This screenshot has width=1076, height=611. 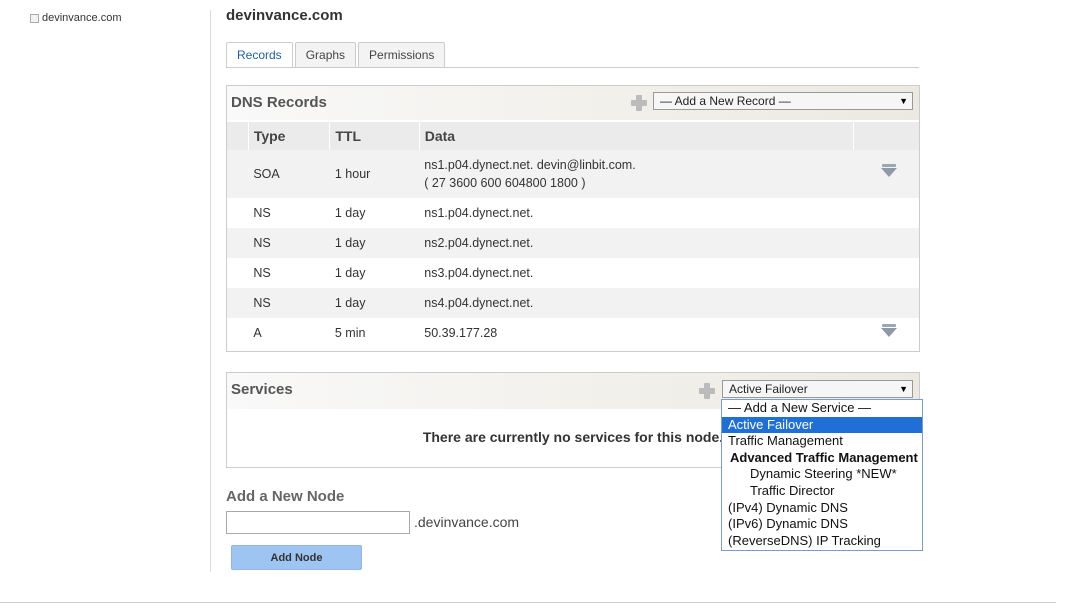 I want to click on column-header-data: Data, so click(x=637, y=136).